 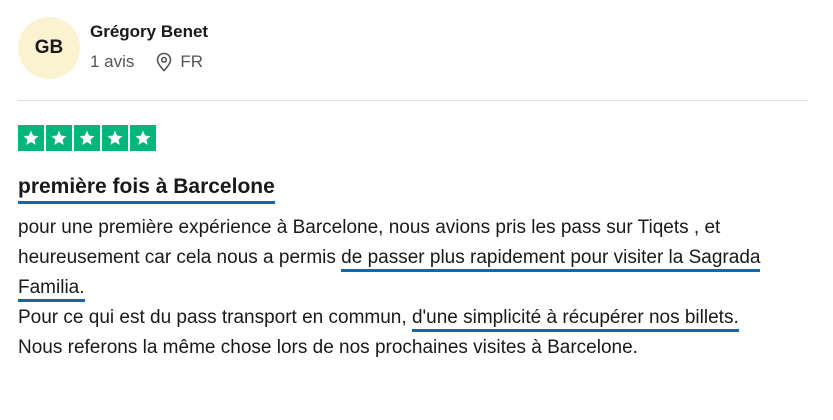 What do you see at coordinates (149, 32) in the screenshot?
I see `reviewer-name: Grégory Benet` at bounding box center [149, 32].